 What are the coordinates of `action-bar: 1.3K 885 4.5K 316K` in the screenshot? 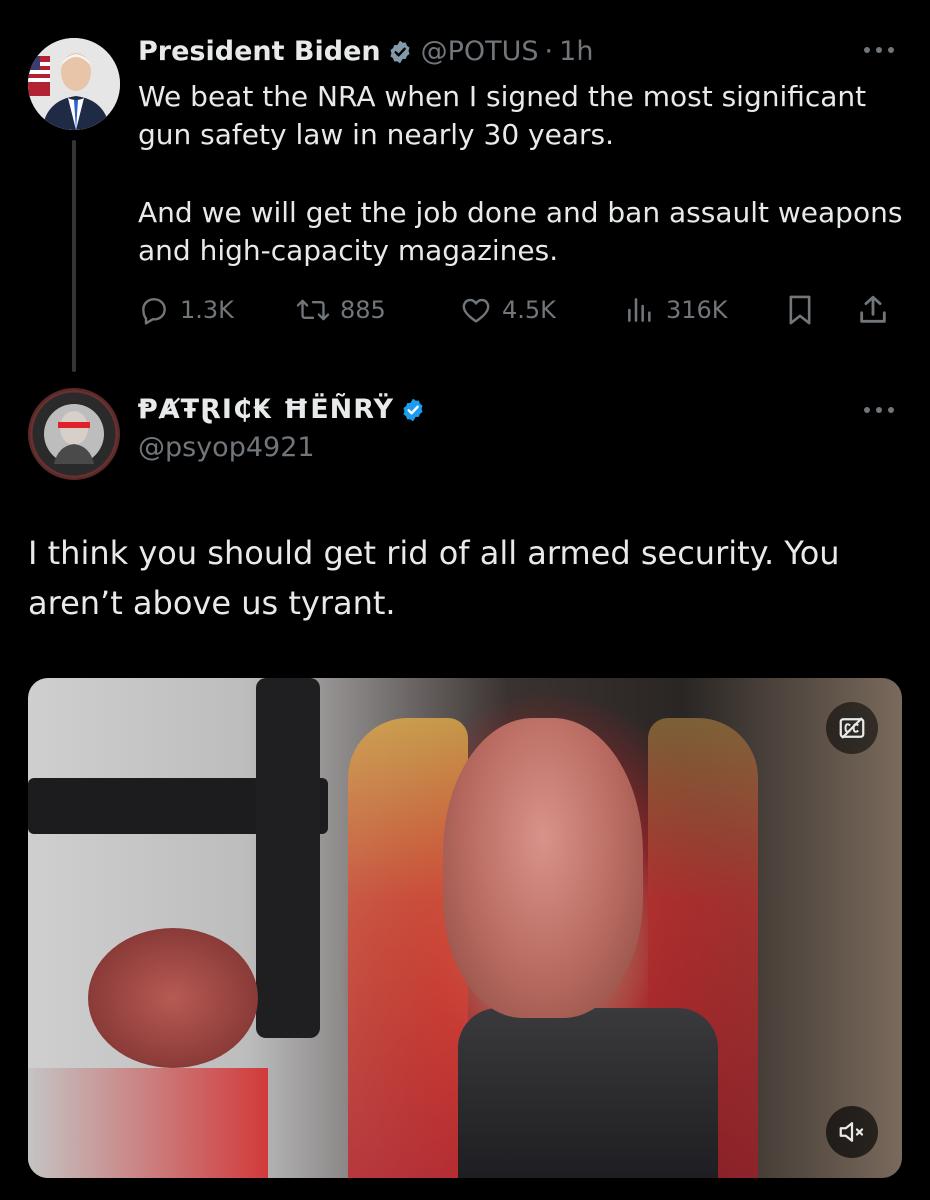 It's located at (520, 310).